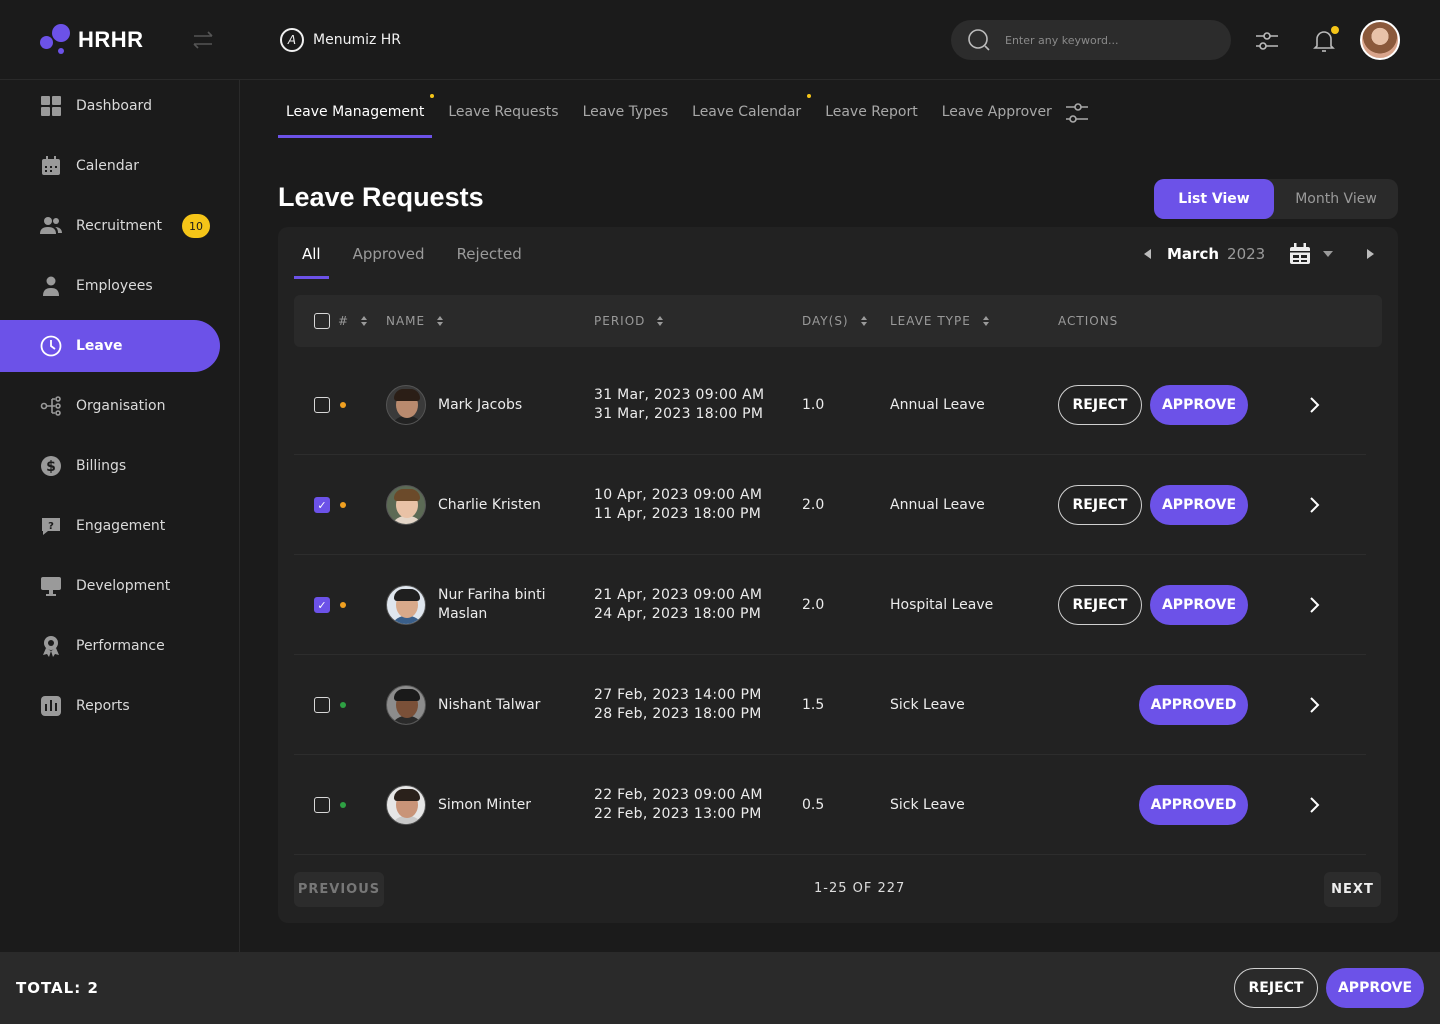 Image resolution: width=1440 pixels, height=1024 pixels. Describe the element at coordinates (1328, 254) in the screenshot. I see `month-dropdown-icon` at that location.